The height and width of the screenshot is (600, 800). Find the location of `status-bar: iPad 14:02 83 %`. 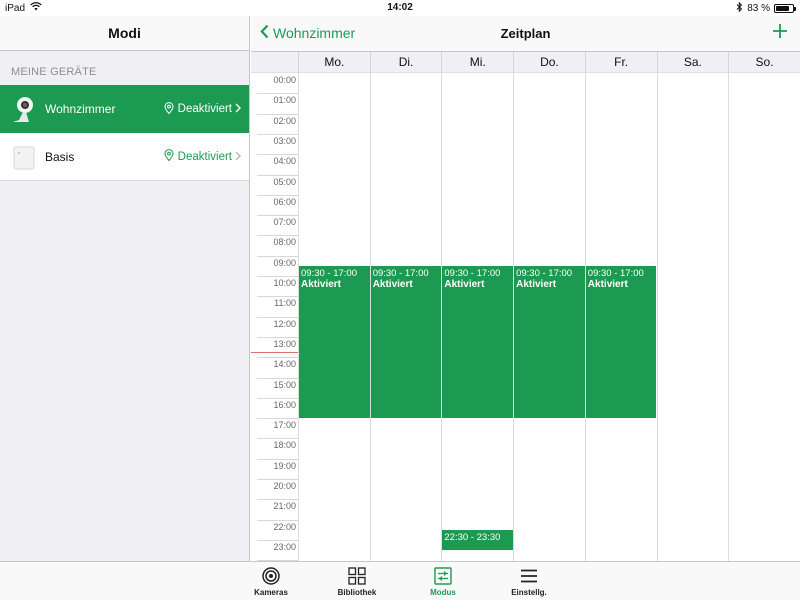

status-bar: iPad 14:02 83 % is located at coordinates (400, 8).